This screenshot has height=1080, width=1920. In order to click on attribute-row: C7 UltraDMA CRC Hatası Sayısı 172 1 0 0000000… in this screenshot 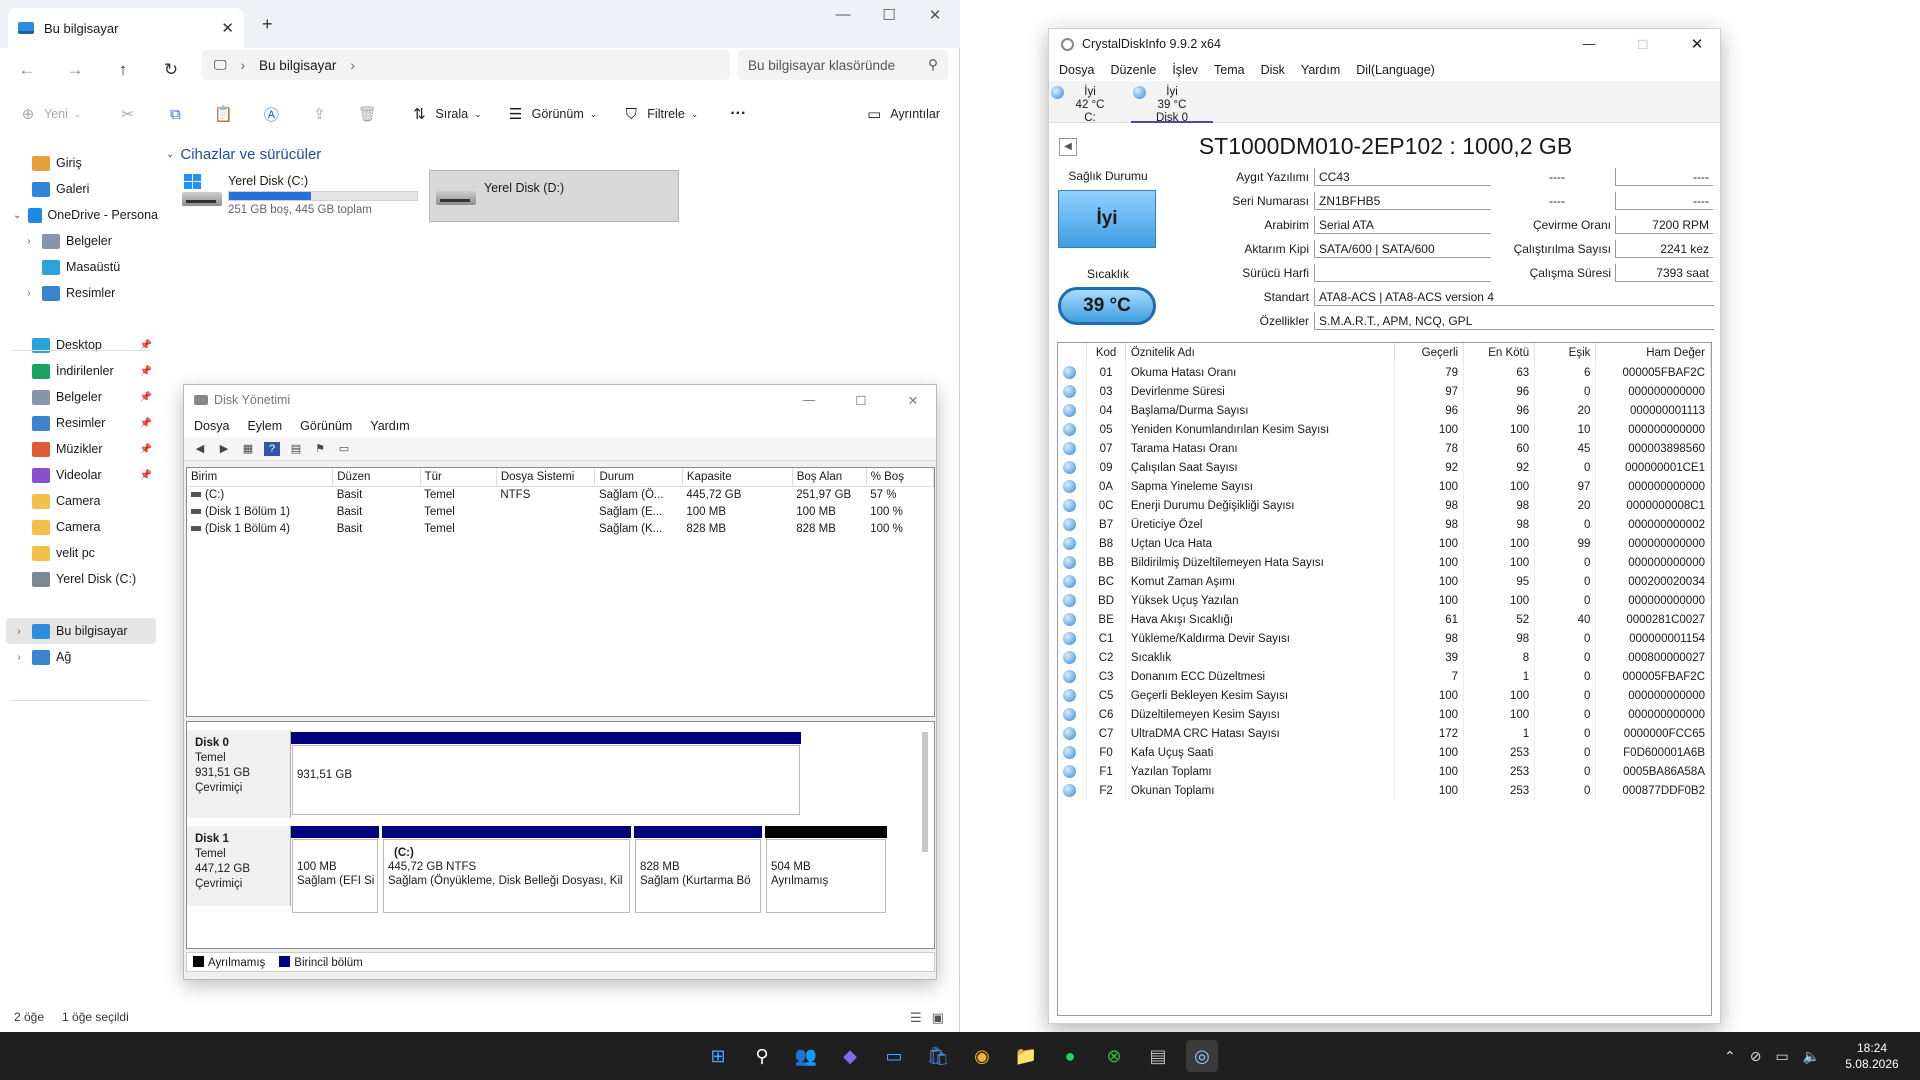, I will do `click(1384, 733)`.